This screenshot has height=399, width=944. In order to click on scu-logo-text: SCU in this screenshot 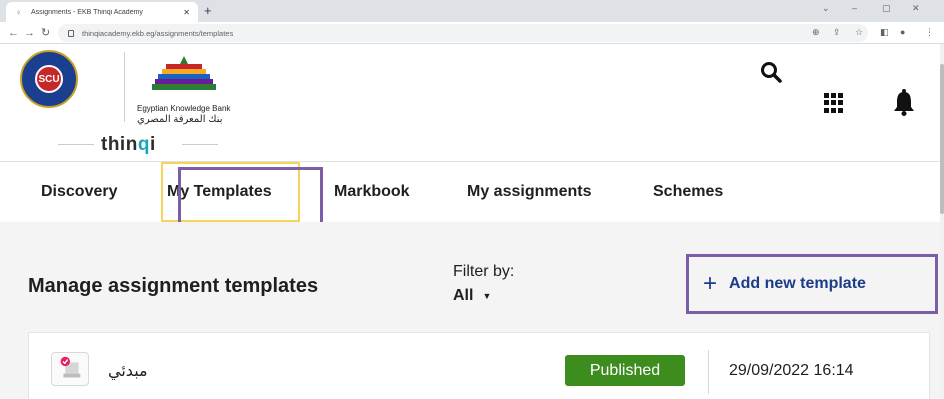, I will do `click(49, 79)`.